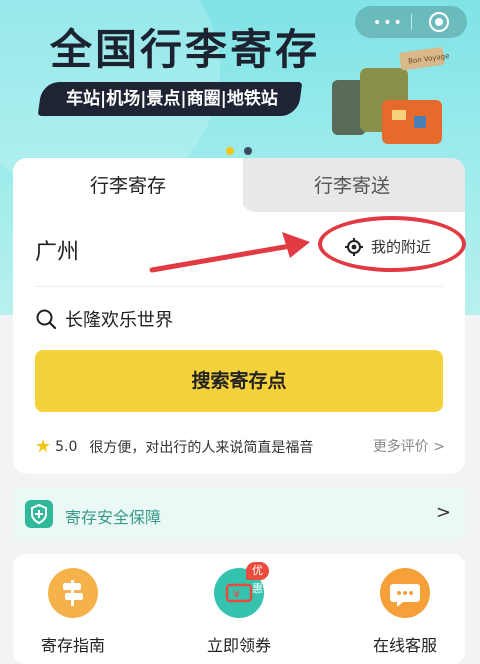  I want to click on chevron-right-icon: >, so click(443, 512).